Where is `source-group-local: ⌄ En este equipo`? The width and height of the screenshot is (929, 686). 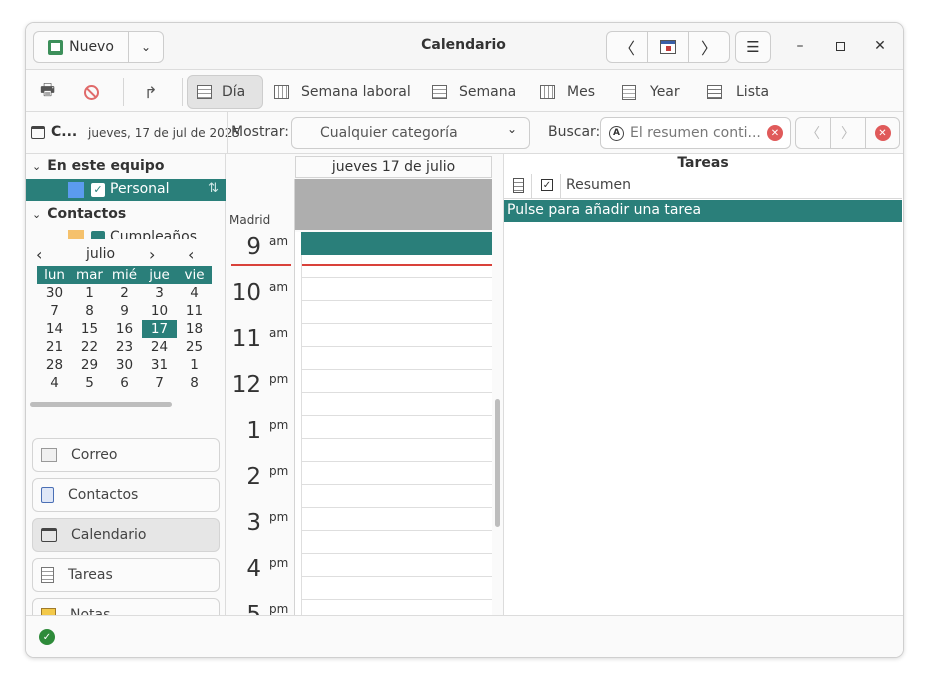 source-group-local: ⌄ En este equipo is located at coordinates (98, 166).